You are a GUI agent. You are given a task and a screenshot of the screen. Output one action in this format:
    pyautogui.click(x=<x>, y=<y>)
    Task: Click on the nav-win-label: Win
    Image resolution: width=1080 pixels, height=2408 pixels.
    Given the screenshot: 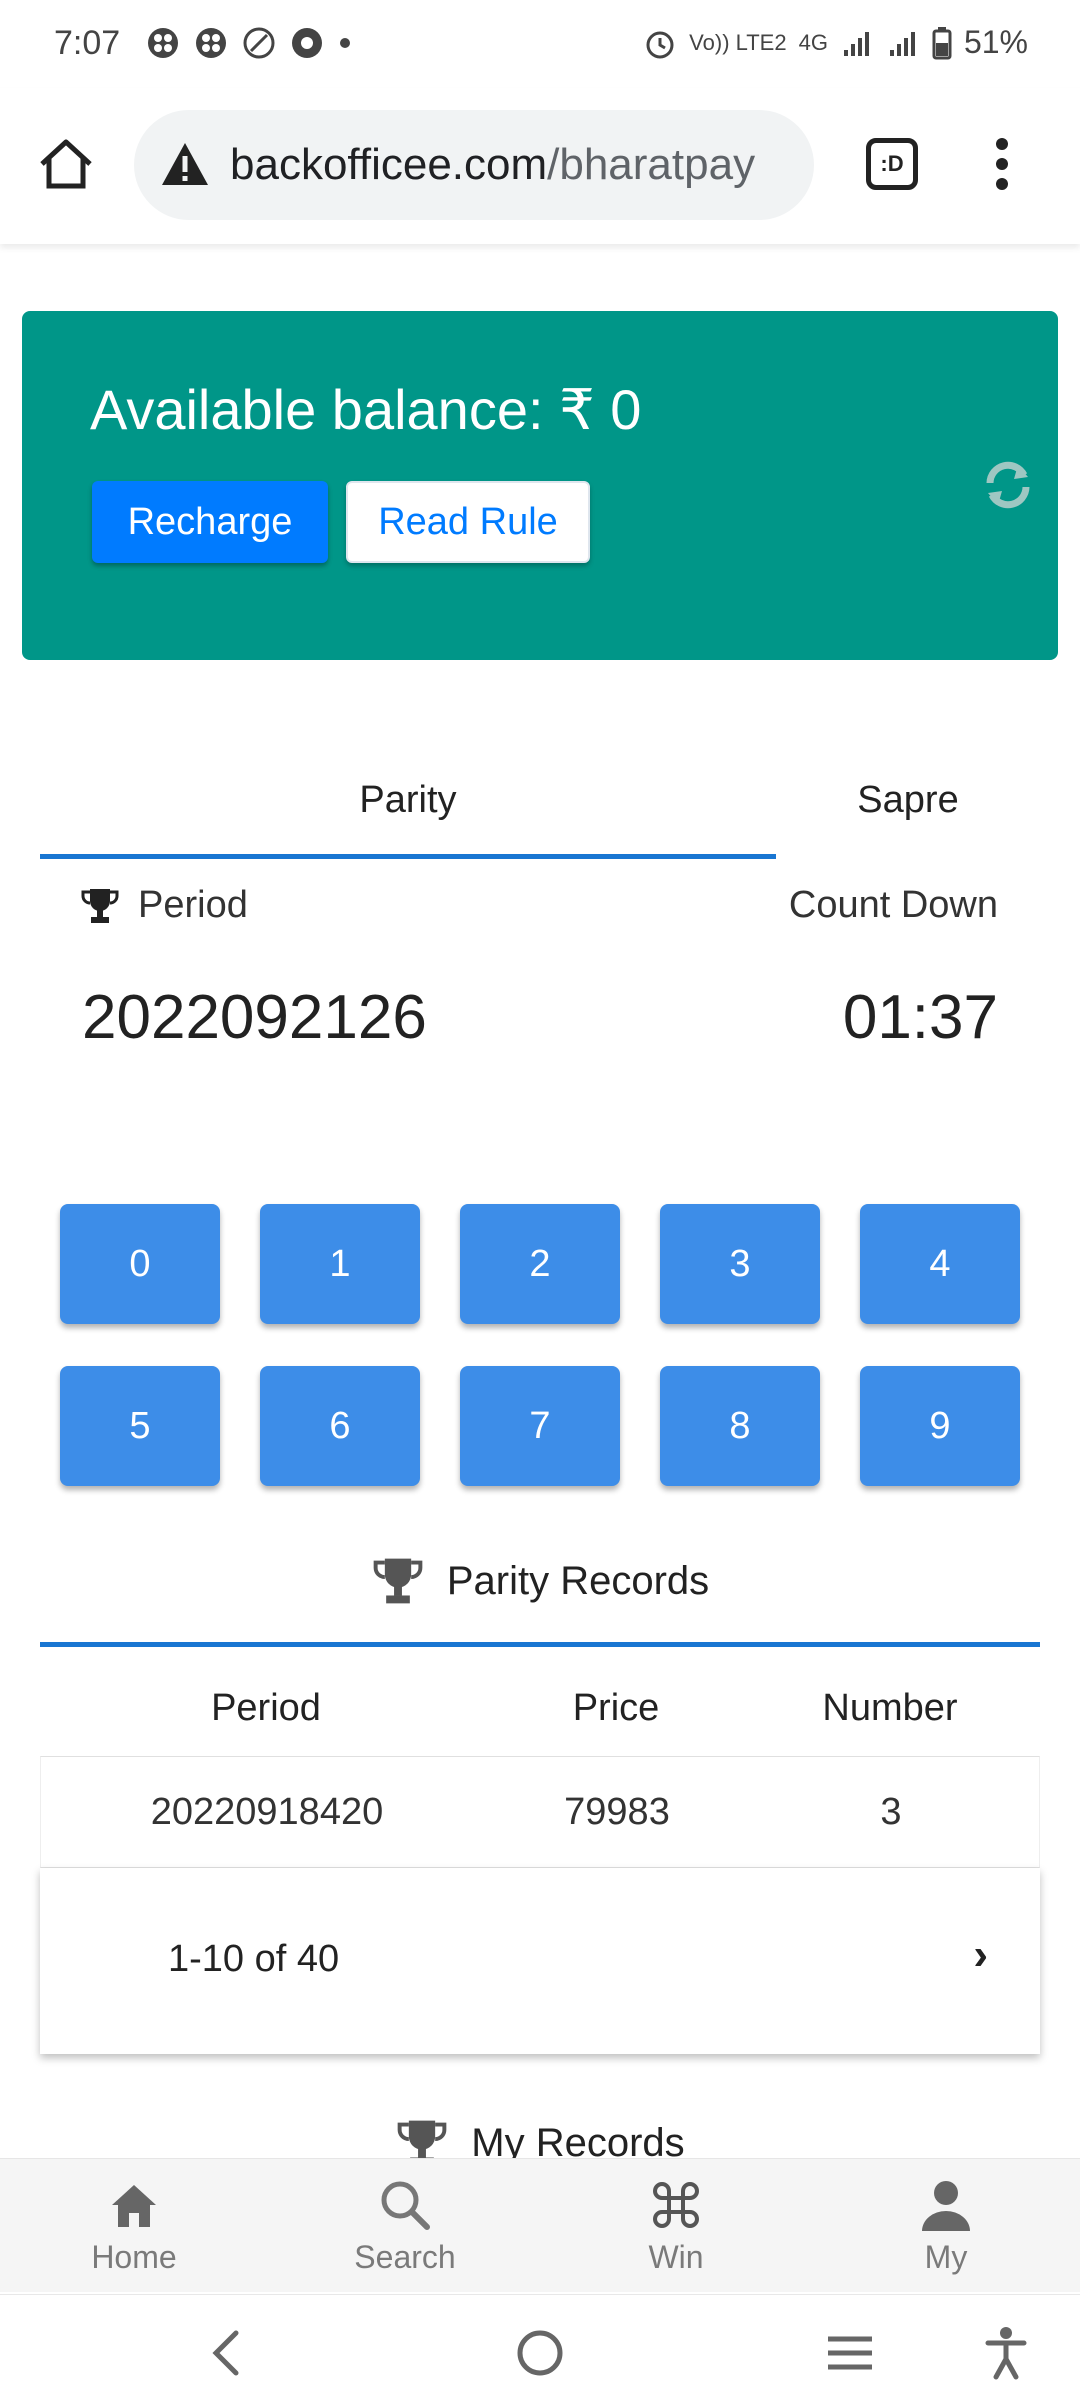 What is the action you would take?
    pyautogui.click(x=676, y=2257)
    